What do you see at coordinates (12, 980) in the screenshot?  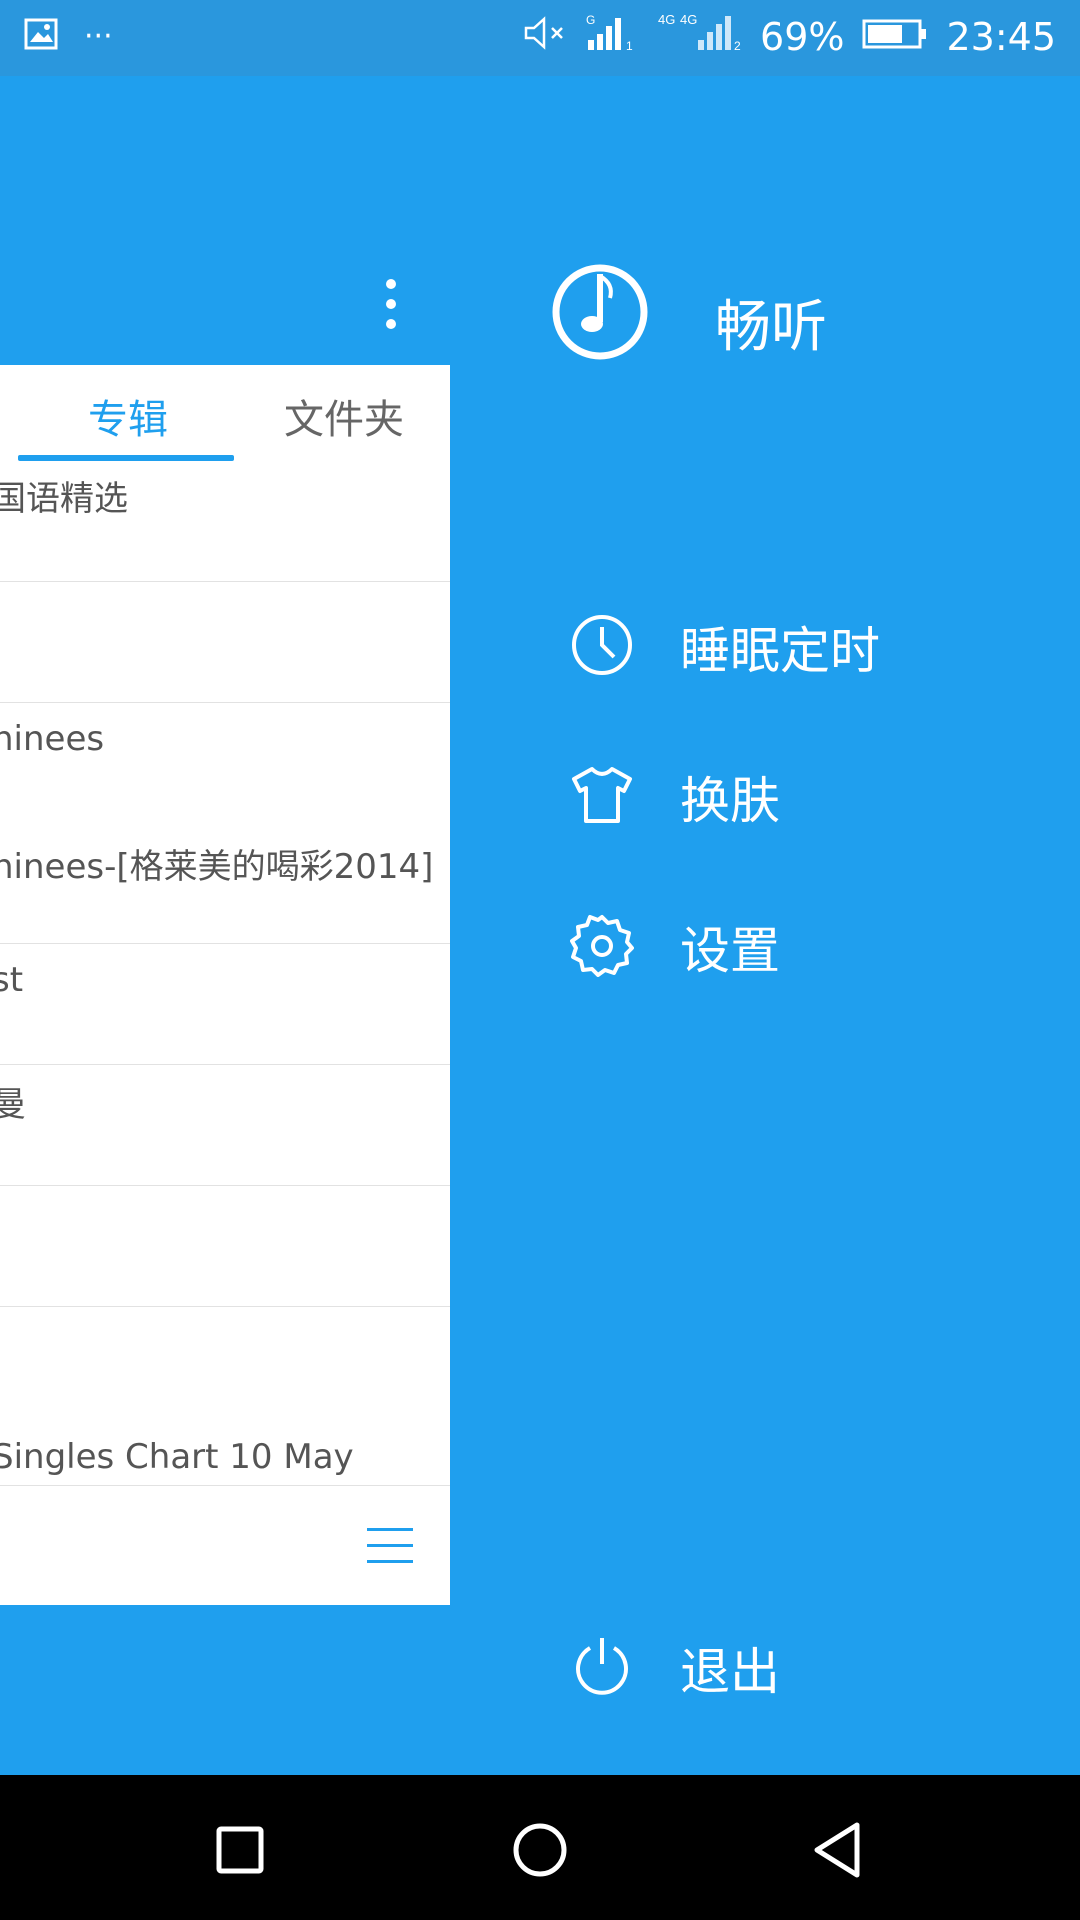 I see `list-item-title: st` at bounding box center [12, 980].